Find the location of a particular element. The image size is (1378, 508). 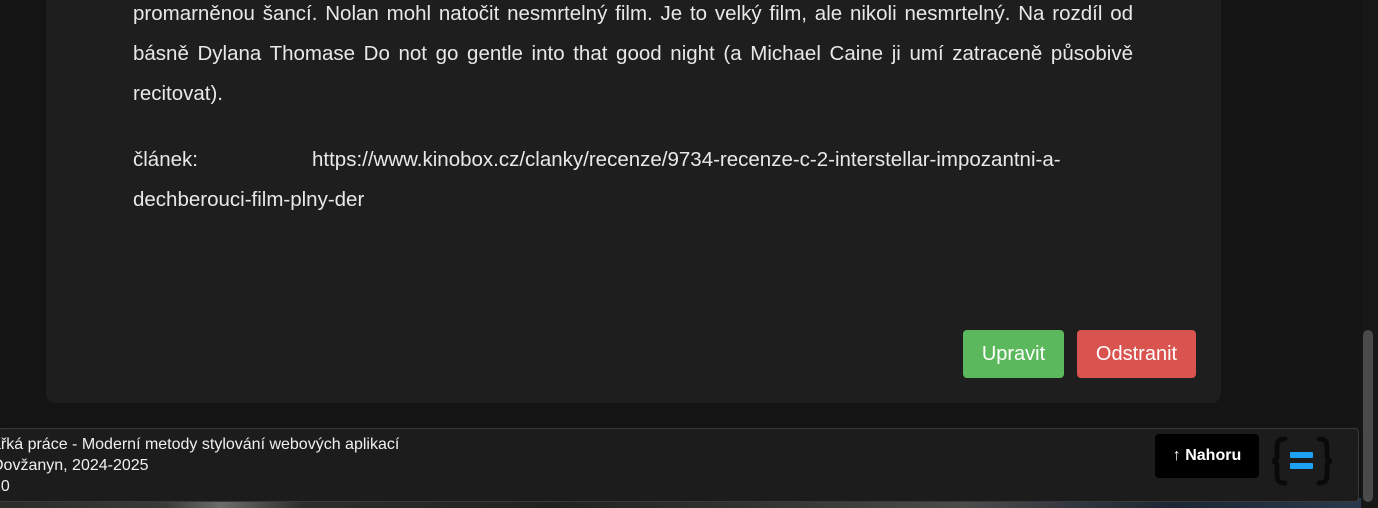

delete-button: Odstranit is located at coordinates (1136, 354).